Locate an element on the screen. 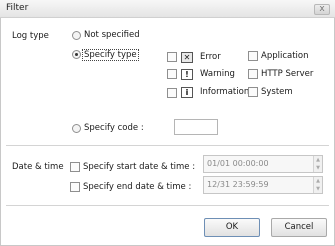  error-checkbox is located at coordinates (172, 57).